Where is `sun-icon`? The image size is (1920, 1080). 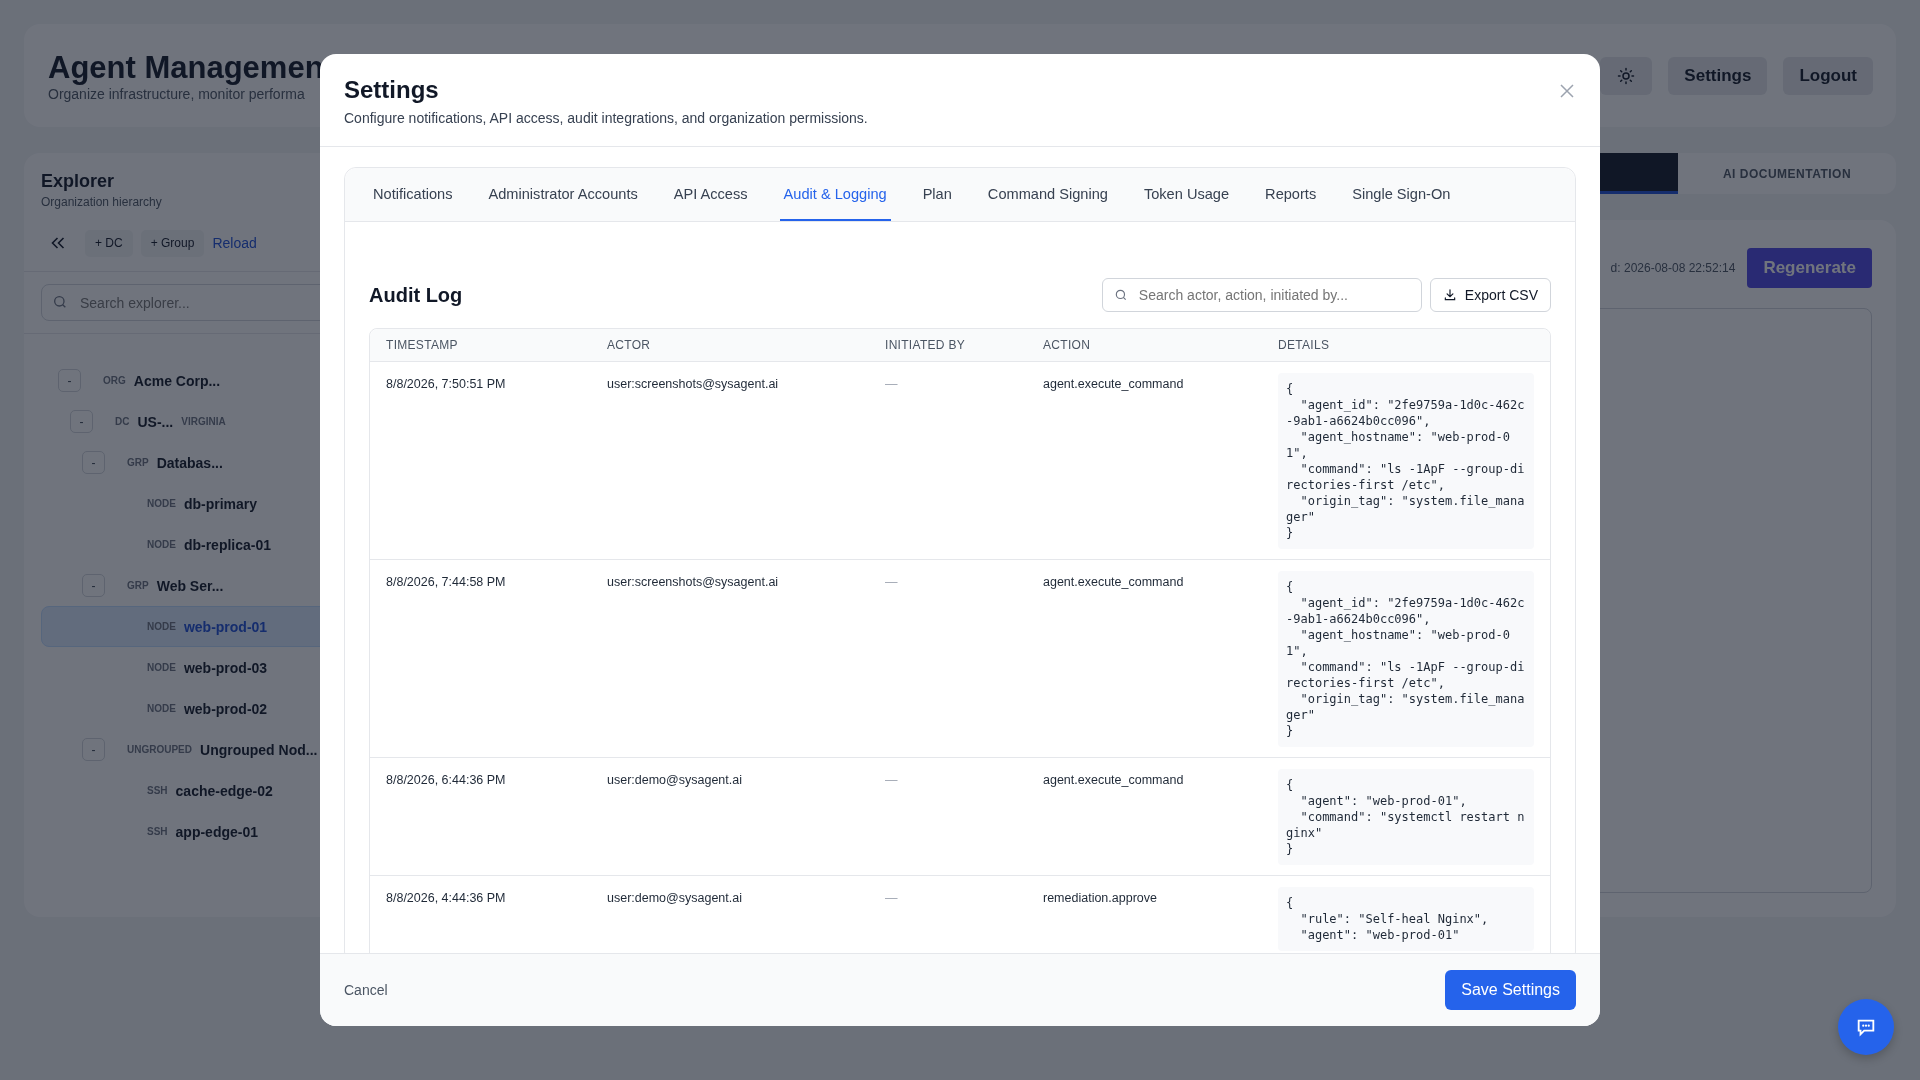 sun-icon is located at coordinates (1626, 75).